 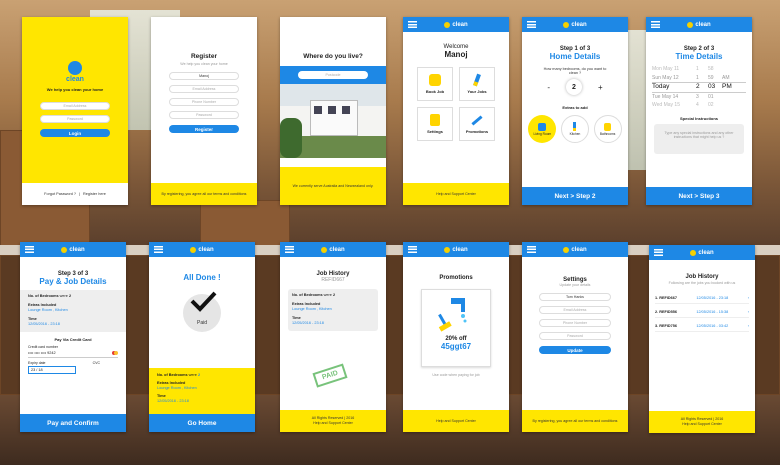 What do you see at coordinates (204, 129) in the screenshot?
I see `register-button: Register` at bounding box center [204, 129].